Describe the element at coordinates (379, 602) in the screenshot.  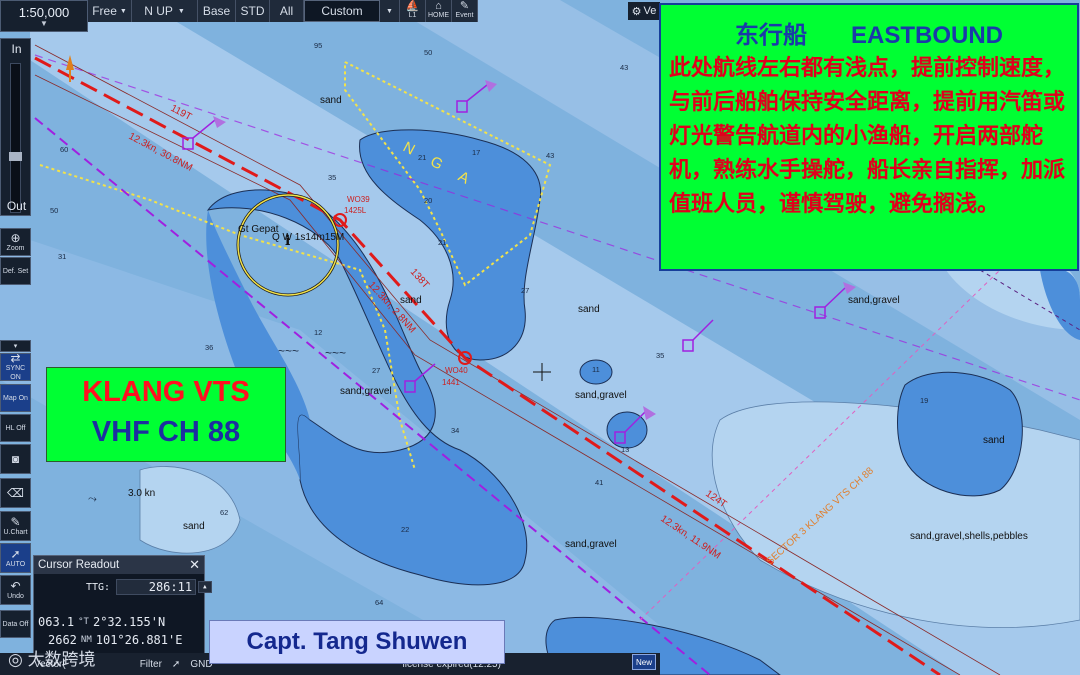
I see `depth-sounding: 64` at that location.